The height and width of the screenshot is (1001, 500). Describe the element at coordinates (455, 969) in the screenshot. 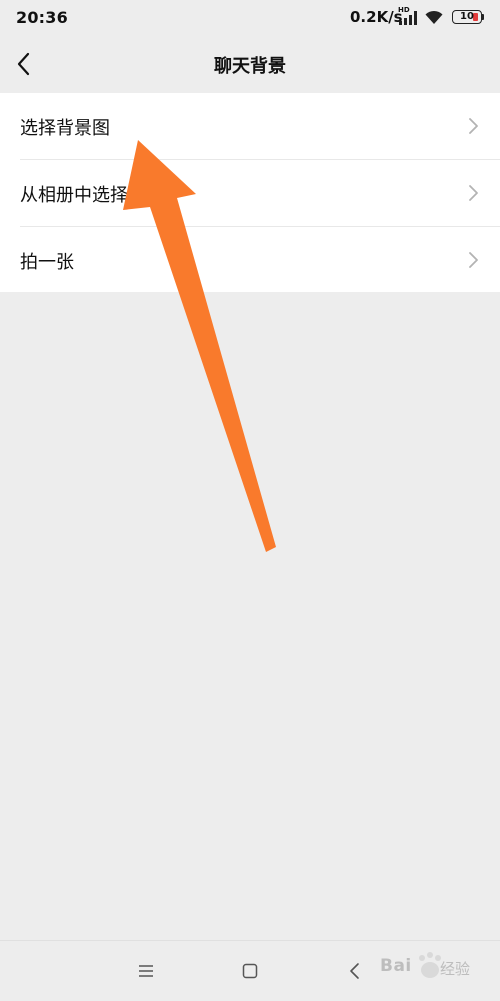

I see `watermark-sub: 经验` at that location.